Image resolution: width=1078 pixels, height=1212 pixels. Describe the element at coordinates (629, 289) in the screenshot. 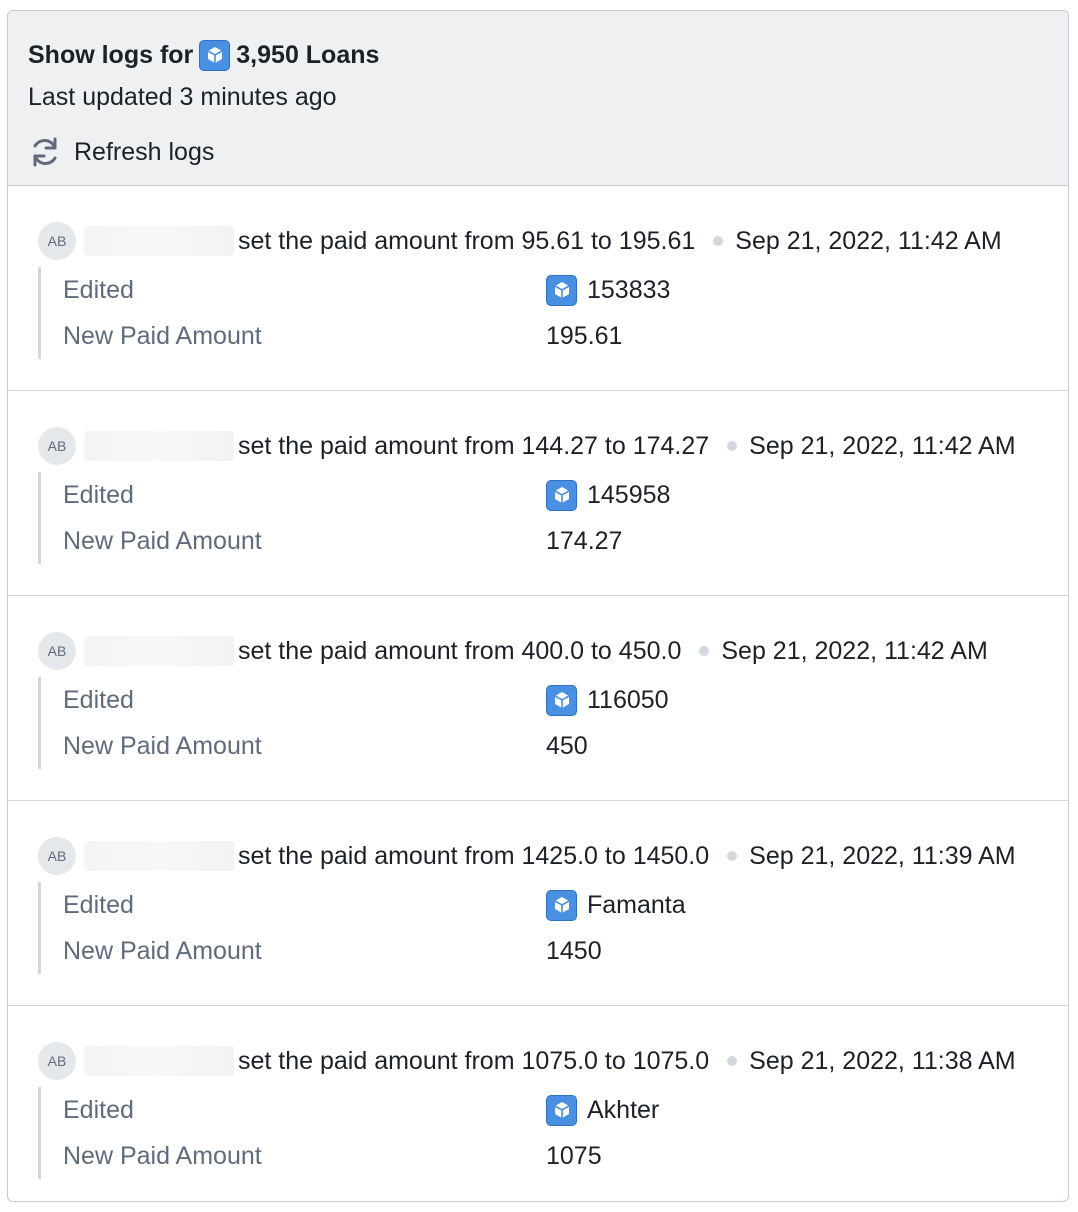

I see `edited-object-name: 153833` at that location.